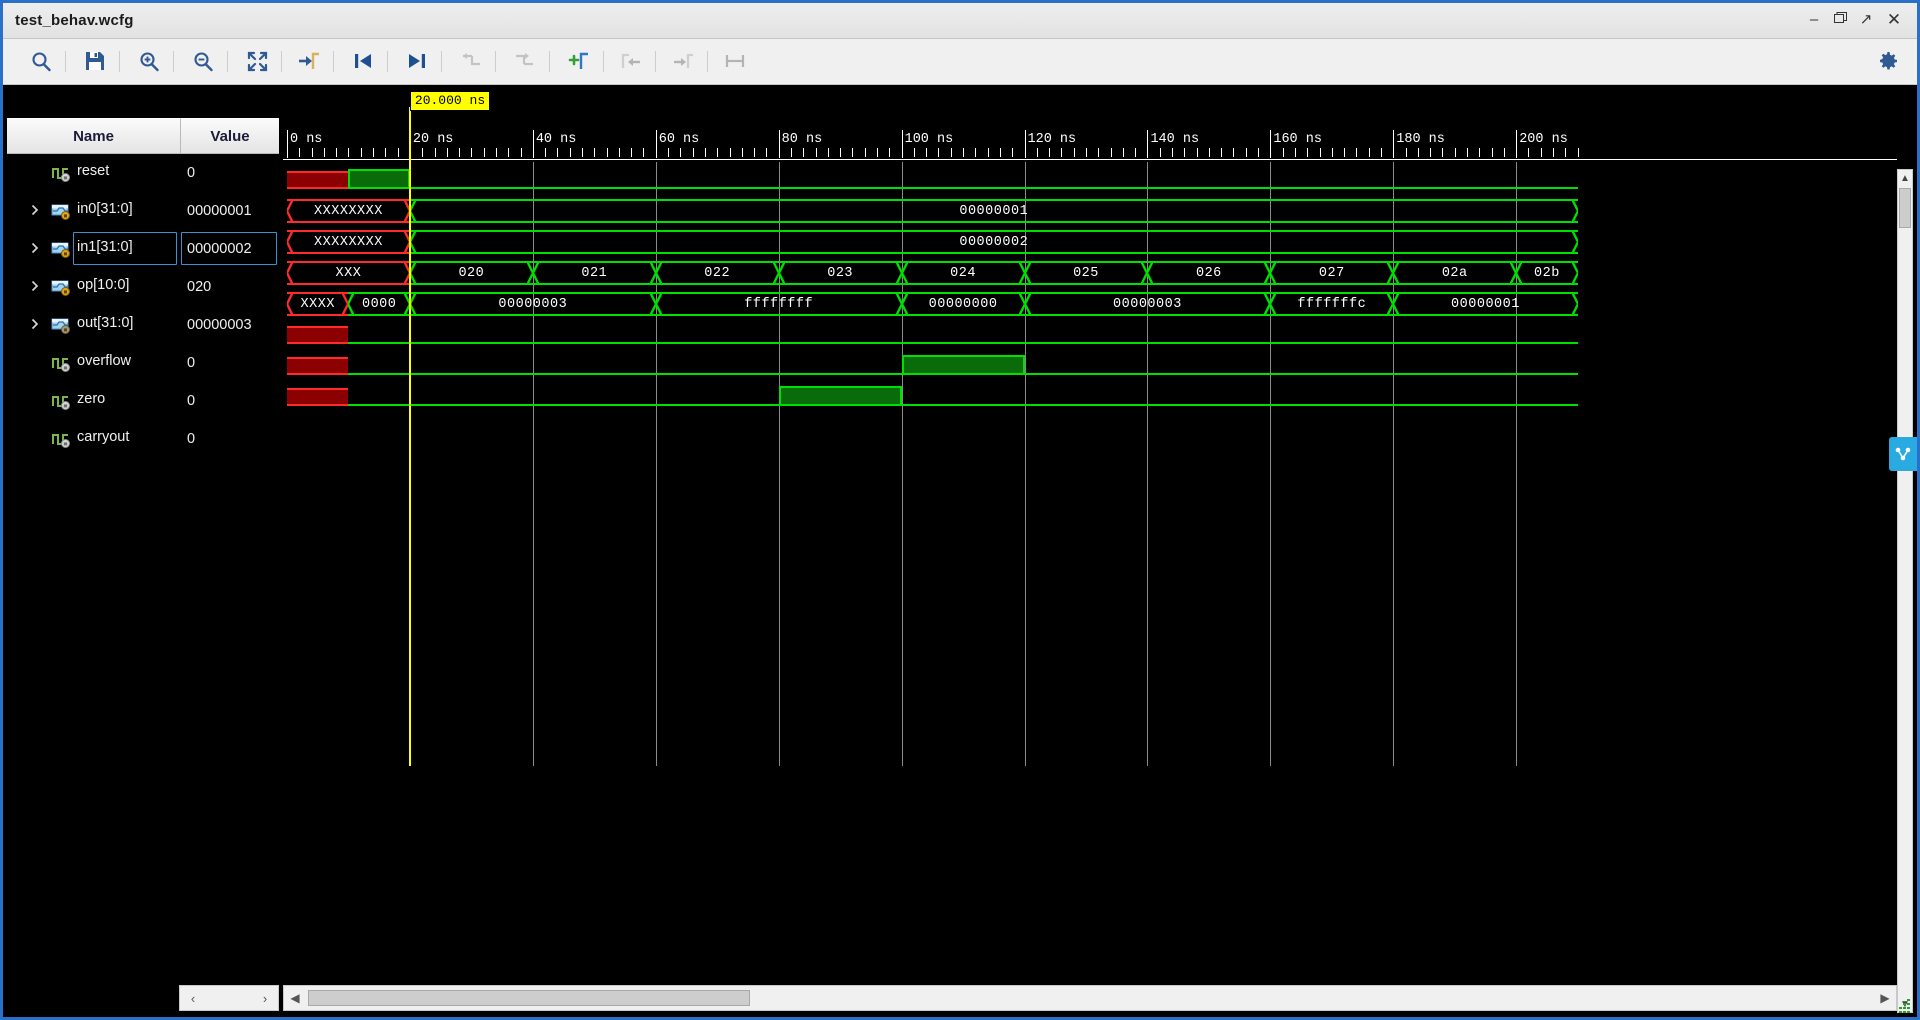 The width and height of the screenshot is (1920, 1020). Describe the element at coordinates (1905, 208) in the screenshot. I see `vertical-scroll-thumb` at that location.